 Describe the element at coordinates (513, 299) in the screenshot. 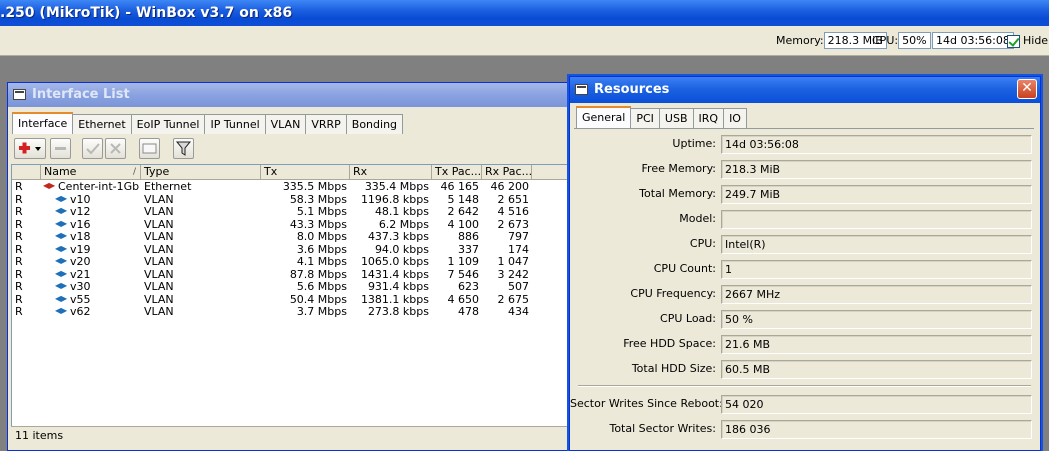

I see `row-rx-packets: 2 675` at that location.